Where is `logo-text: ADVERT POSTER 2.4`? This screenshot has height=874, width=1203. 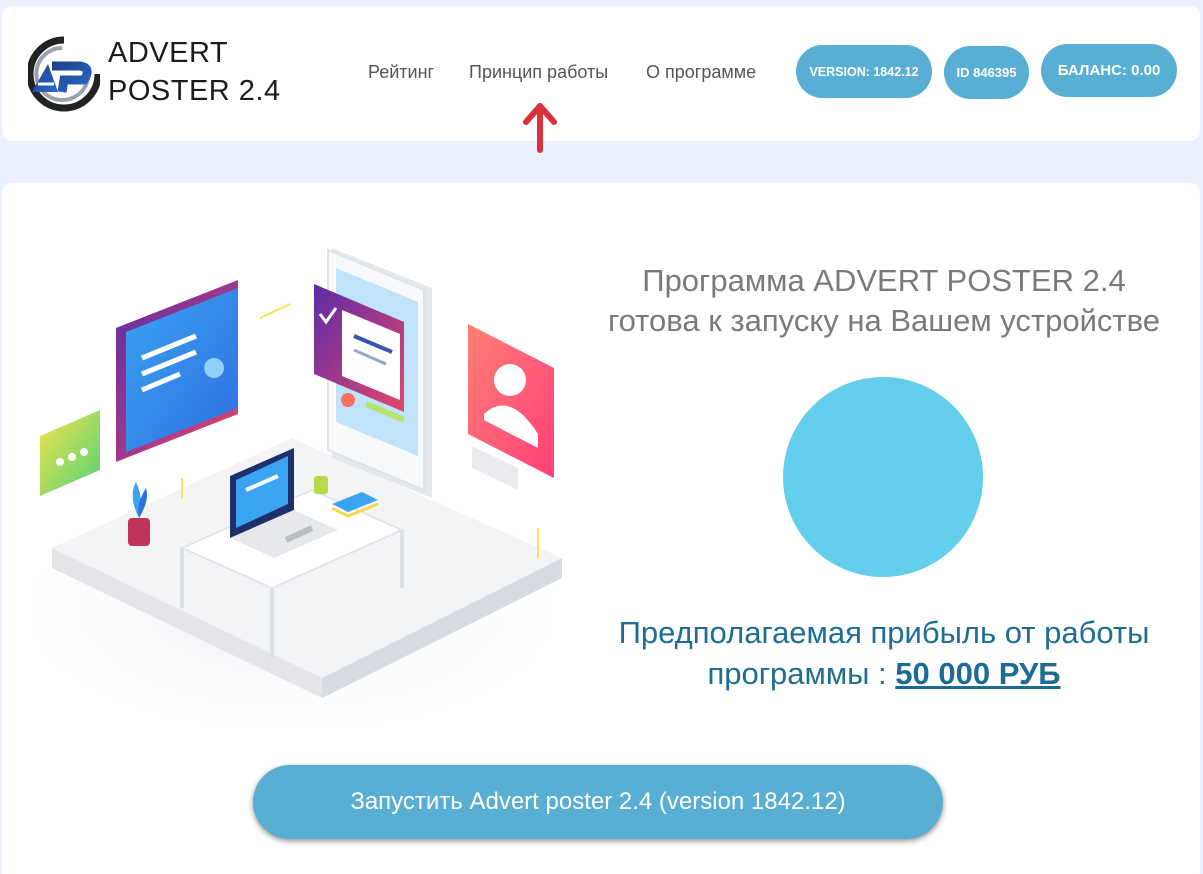 logo-text: ADVERT POSTER 2.4 is located at coordinates (194, 72).